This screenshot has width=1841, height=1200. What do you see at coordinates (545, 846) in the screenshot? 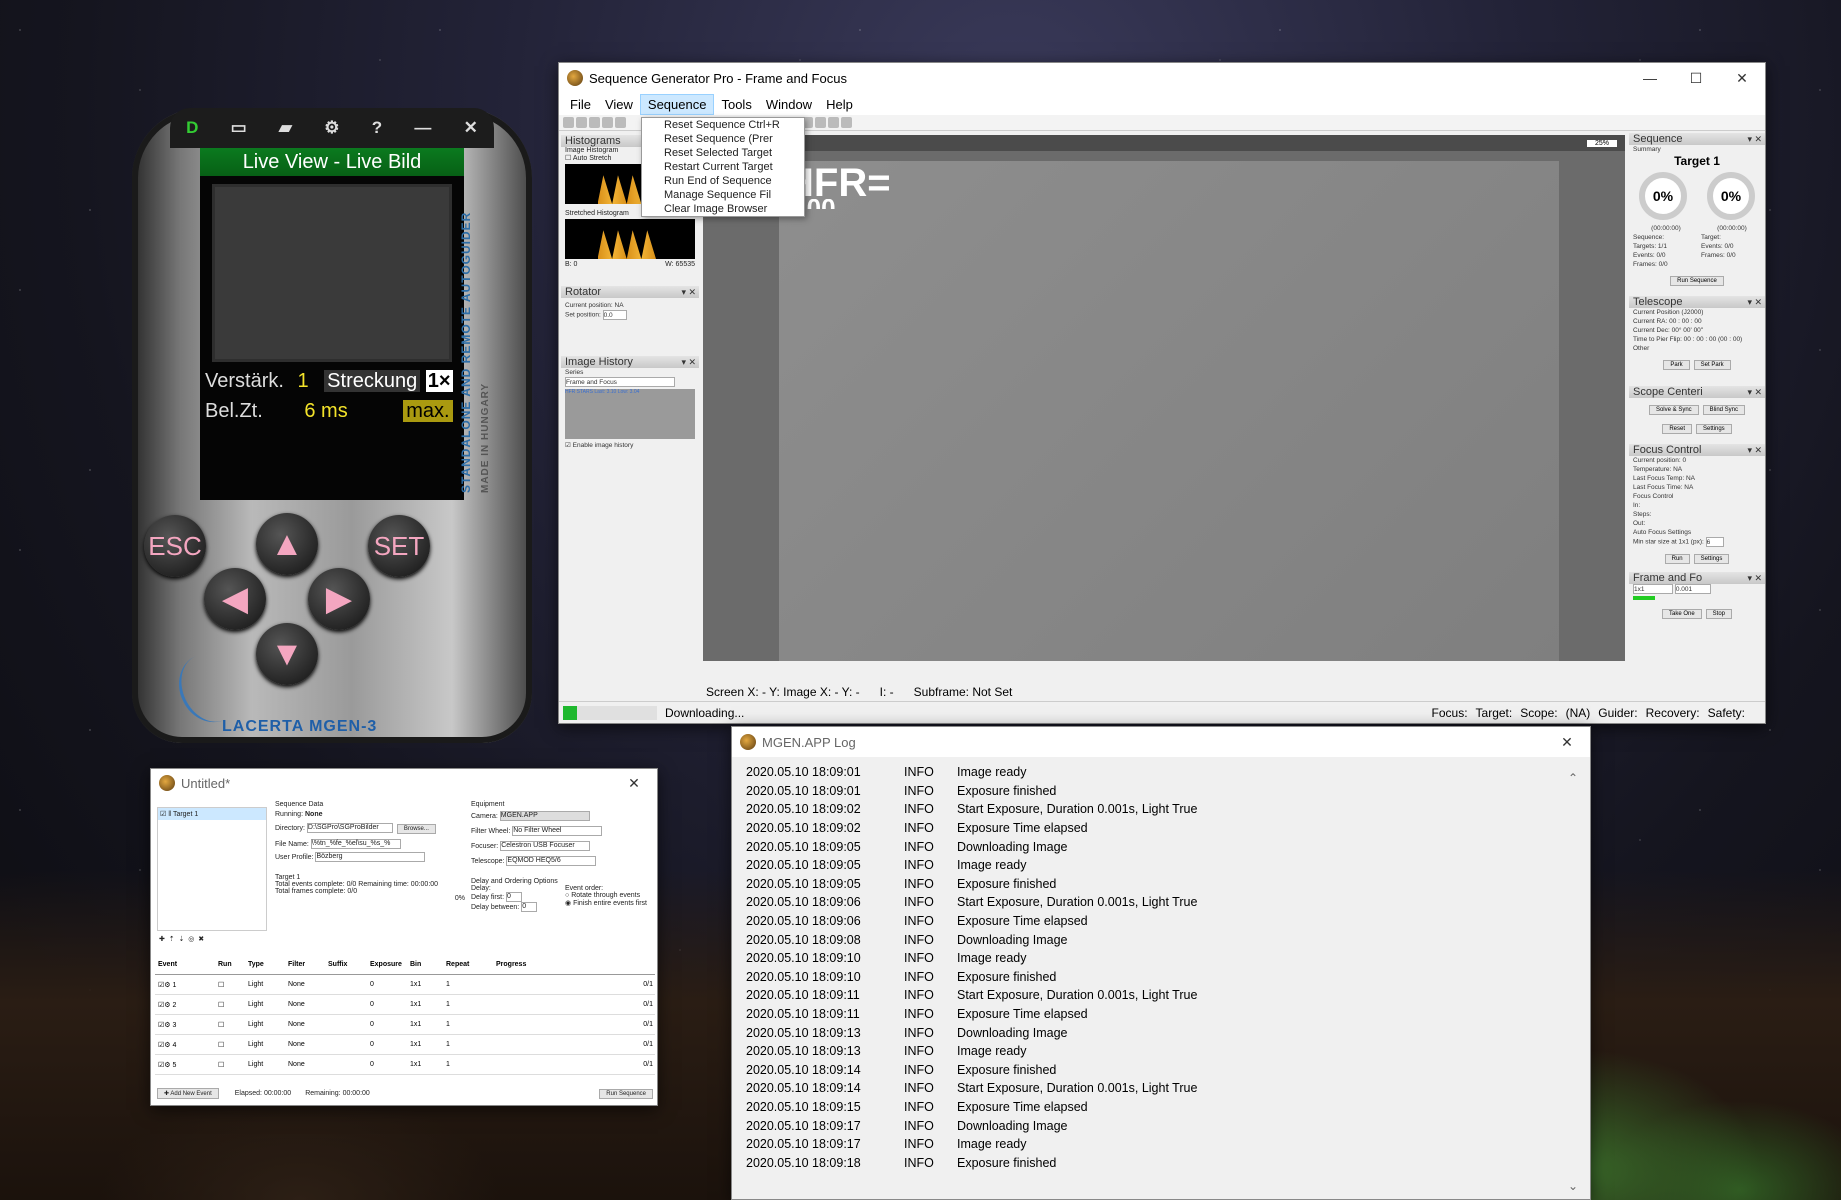
I see `focuser-select: Celestron USB Focuser` at bounding box center [545, 846].